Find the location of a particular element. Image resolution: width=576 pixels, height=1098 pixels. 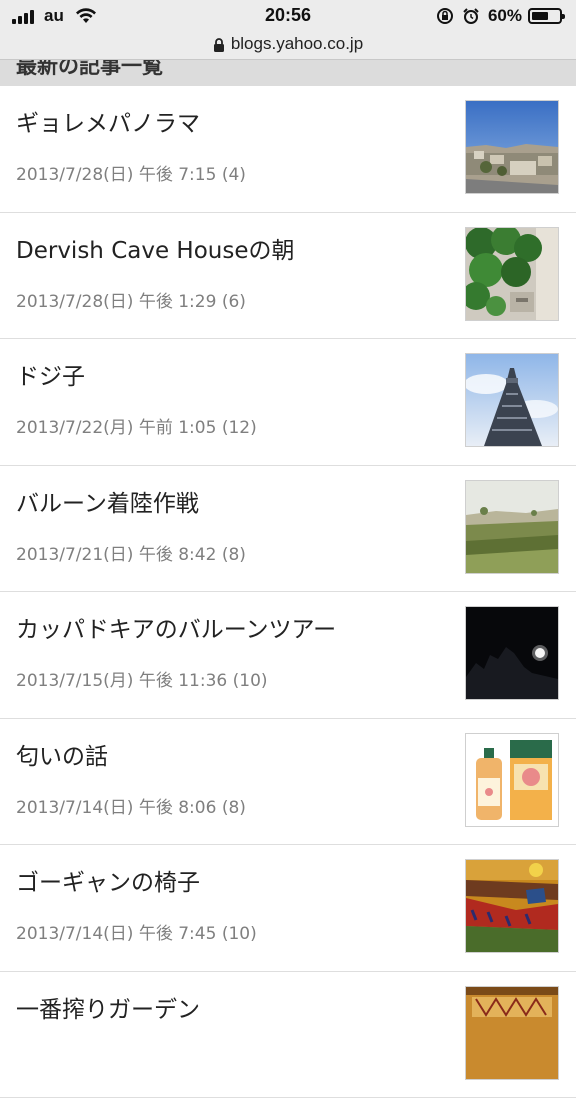

article-meta: 2013/7/28(日) 午後 1:29 (6) is located at coordinates (131, 299).